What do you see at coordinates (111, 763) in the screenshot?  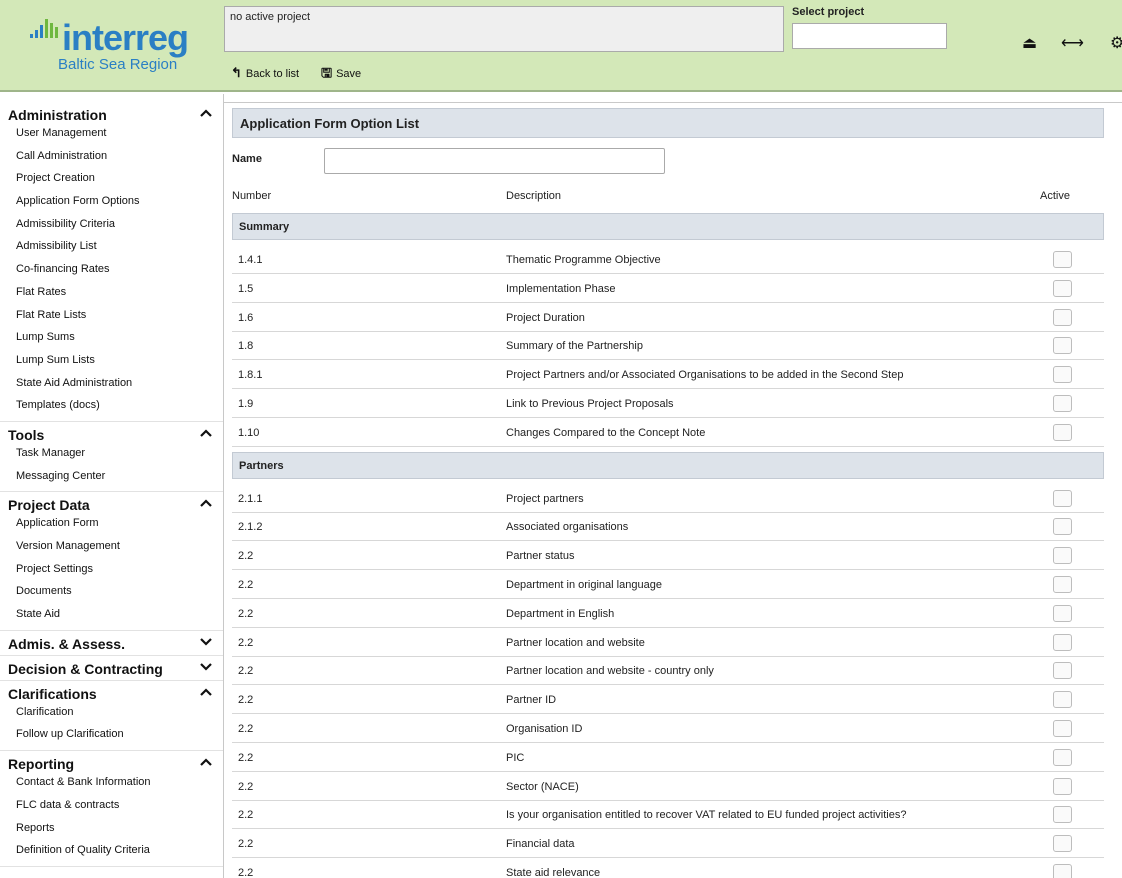 I see `sidebar-section-header: Reporting` at bounding box center [111, 763].